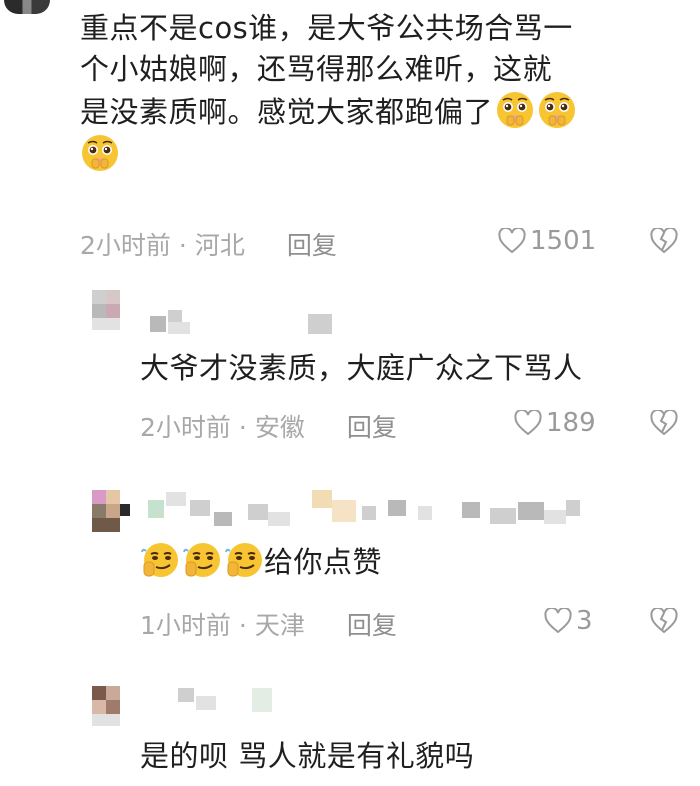 This screenshot has height=786, width=700. I want to click on comment-location: 天津, so click(279, 625).